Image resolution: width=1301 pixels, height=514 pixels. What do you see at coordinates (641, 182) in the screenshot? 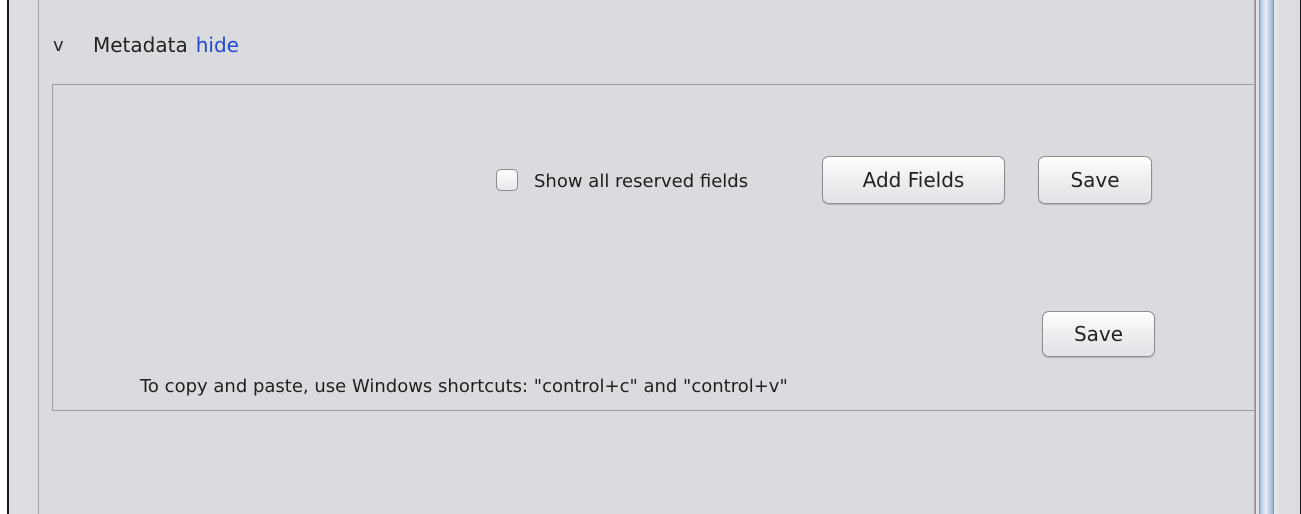
I see `show-reserved-fields-label: Show all reserved fields` at bounding box center [641, 182].